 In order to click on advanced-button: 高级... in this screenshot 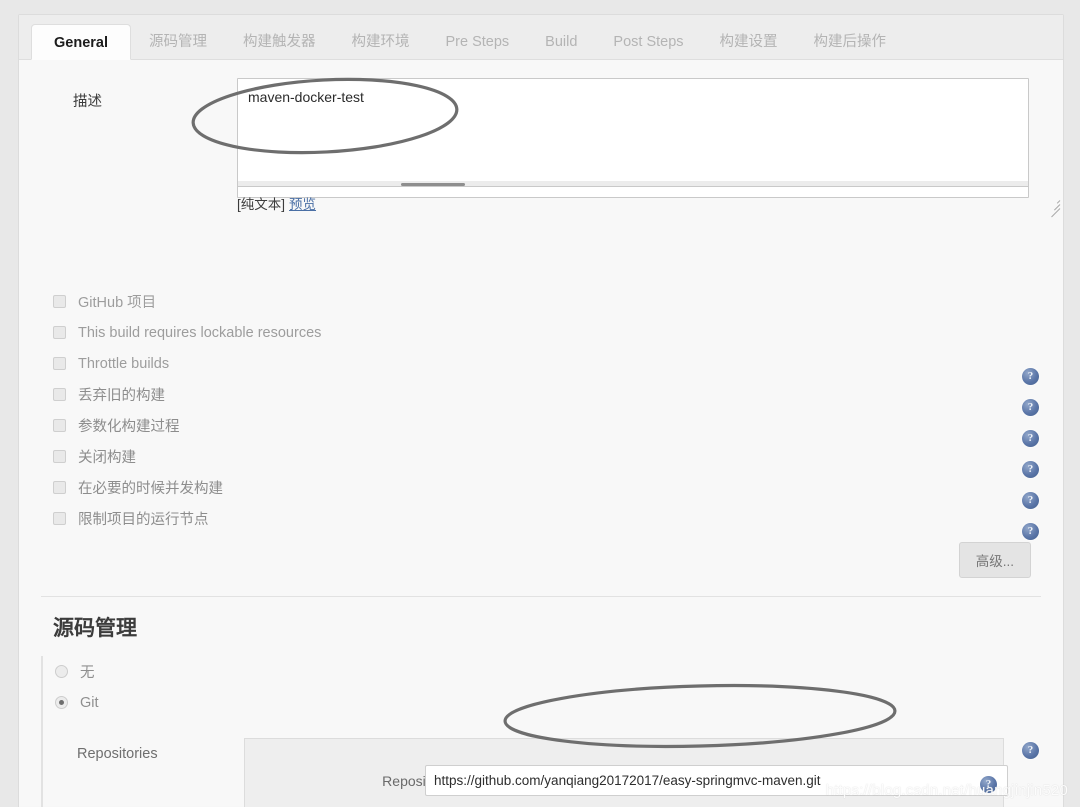, I will do `click(994, 560)`.